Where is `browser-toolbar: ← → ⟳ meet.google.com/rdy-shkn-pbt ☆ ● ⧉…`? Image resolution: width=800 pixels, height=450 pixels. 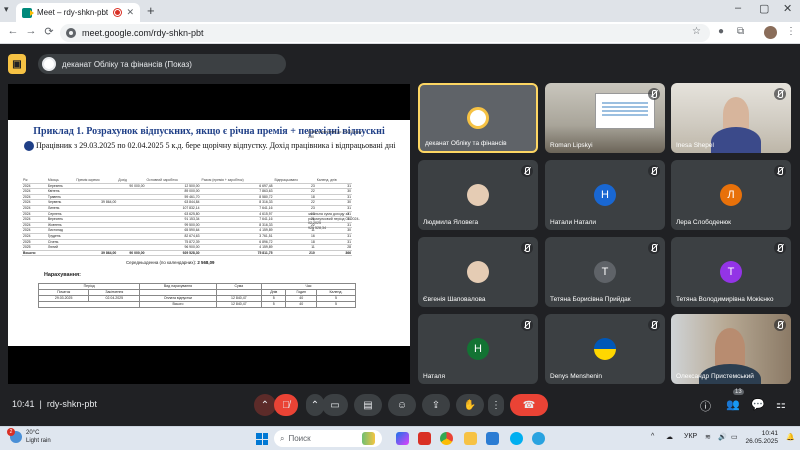 browser-toolbar: ← → ⟳ meet.google.com/rdy-shkn-pbt ☆ ● ⧉… is located at coordinates (400, 33).